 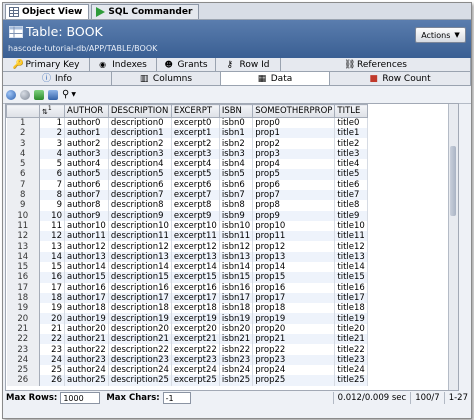 What do you see at coordinates (52, 154) in the screenshot?
I see `cell-id: 4` at bounding box center [52, 154].